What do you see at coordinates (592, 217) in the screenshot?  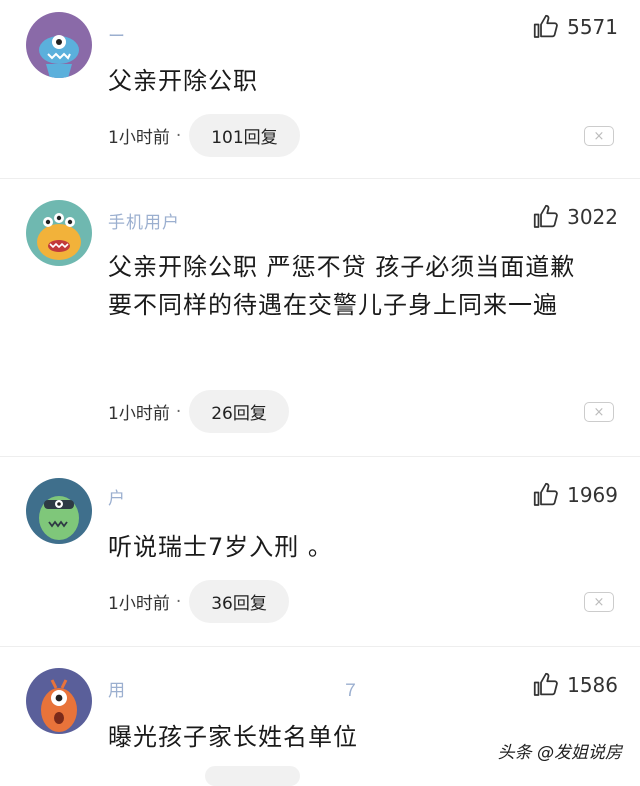 I see `like-count: 3022` at bounding box center [592, 217].